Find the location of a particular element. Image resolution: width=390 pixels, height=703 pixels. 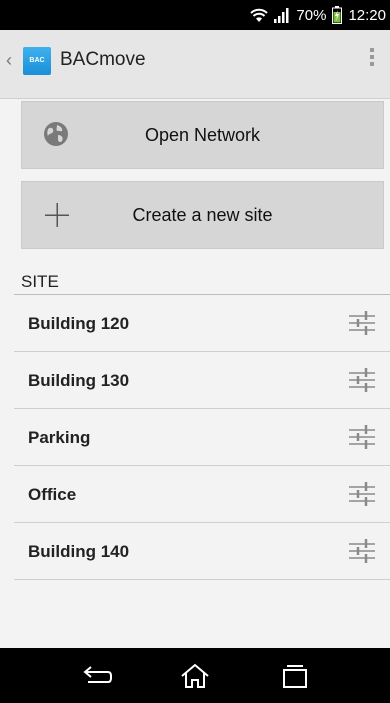

site-section-header: SITE is located at coordinates (40, 281).